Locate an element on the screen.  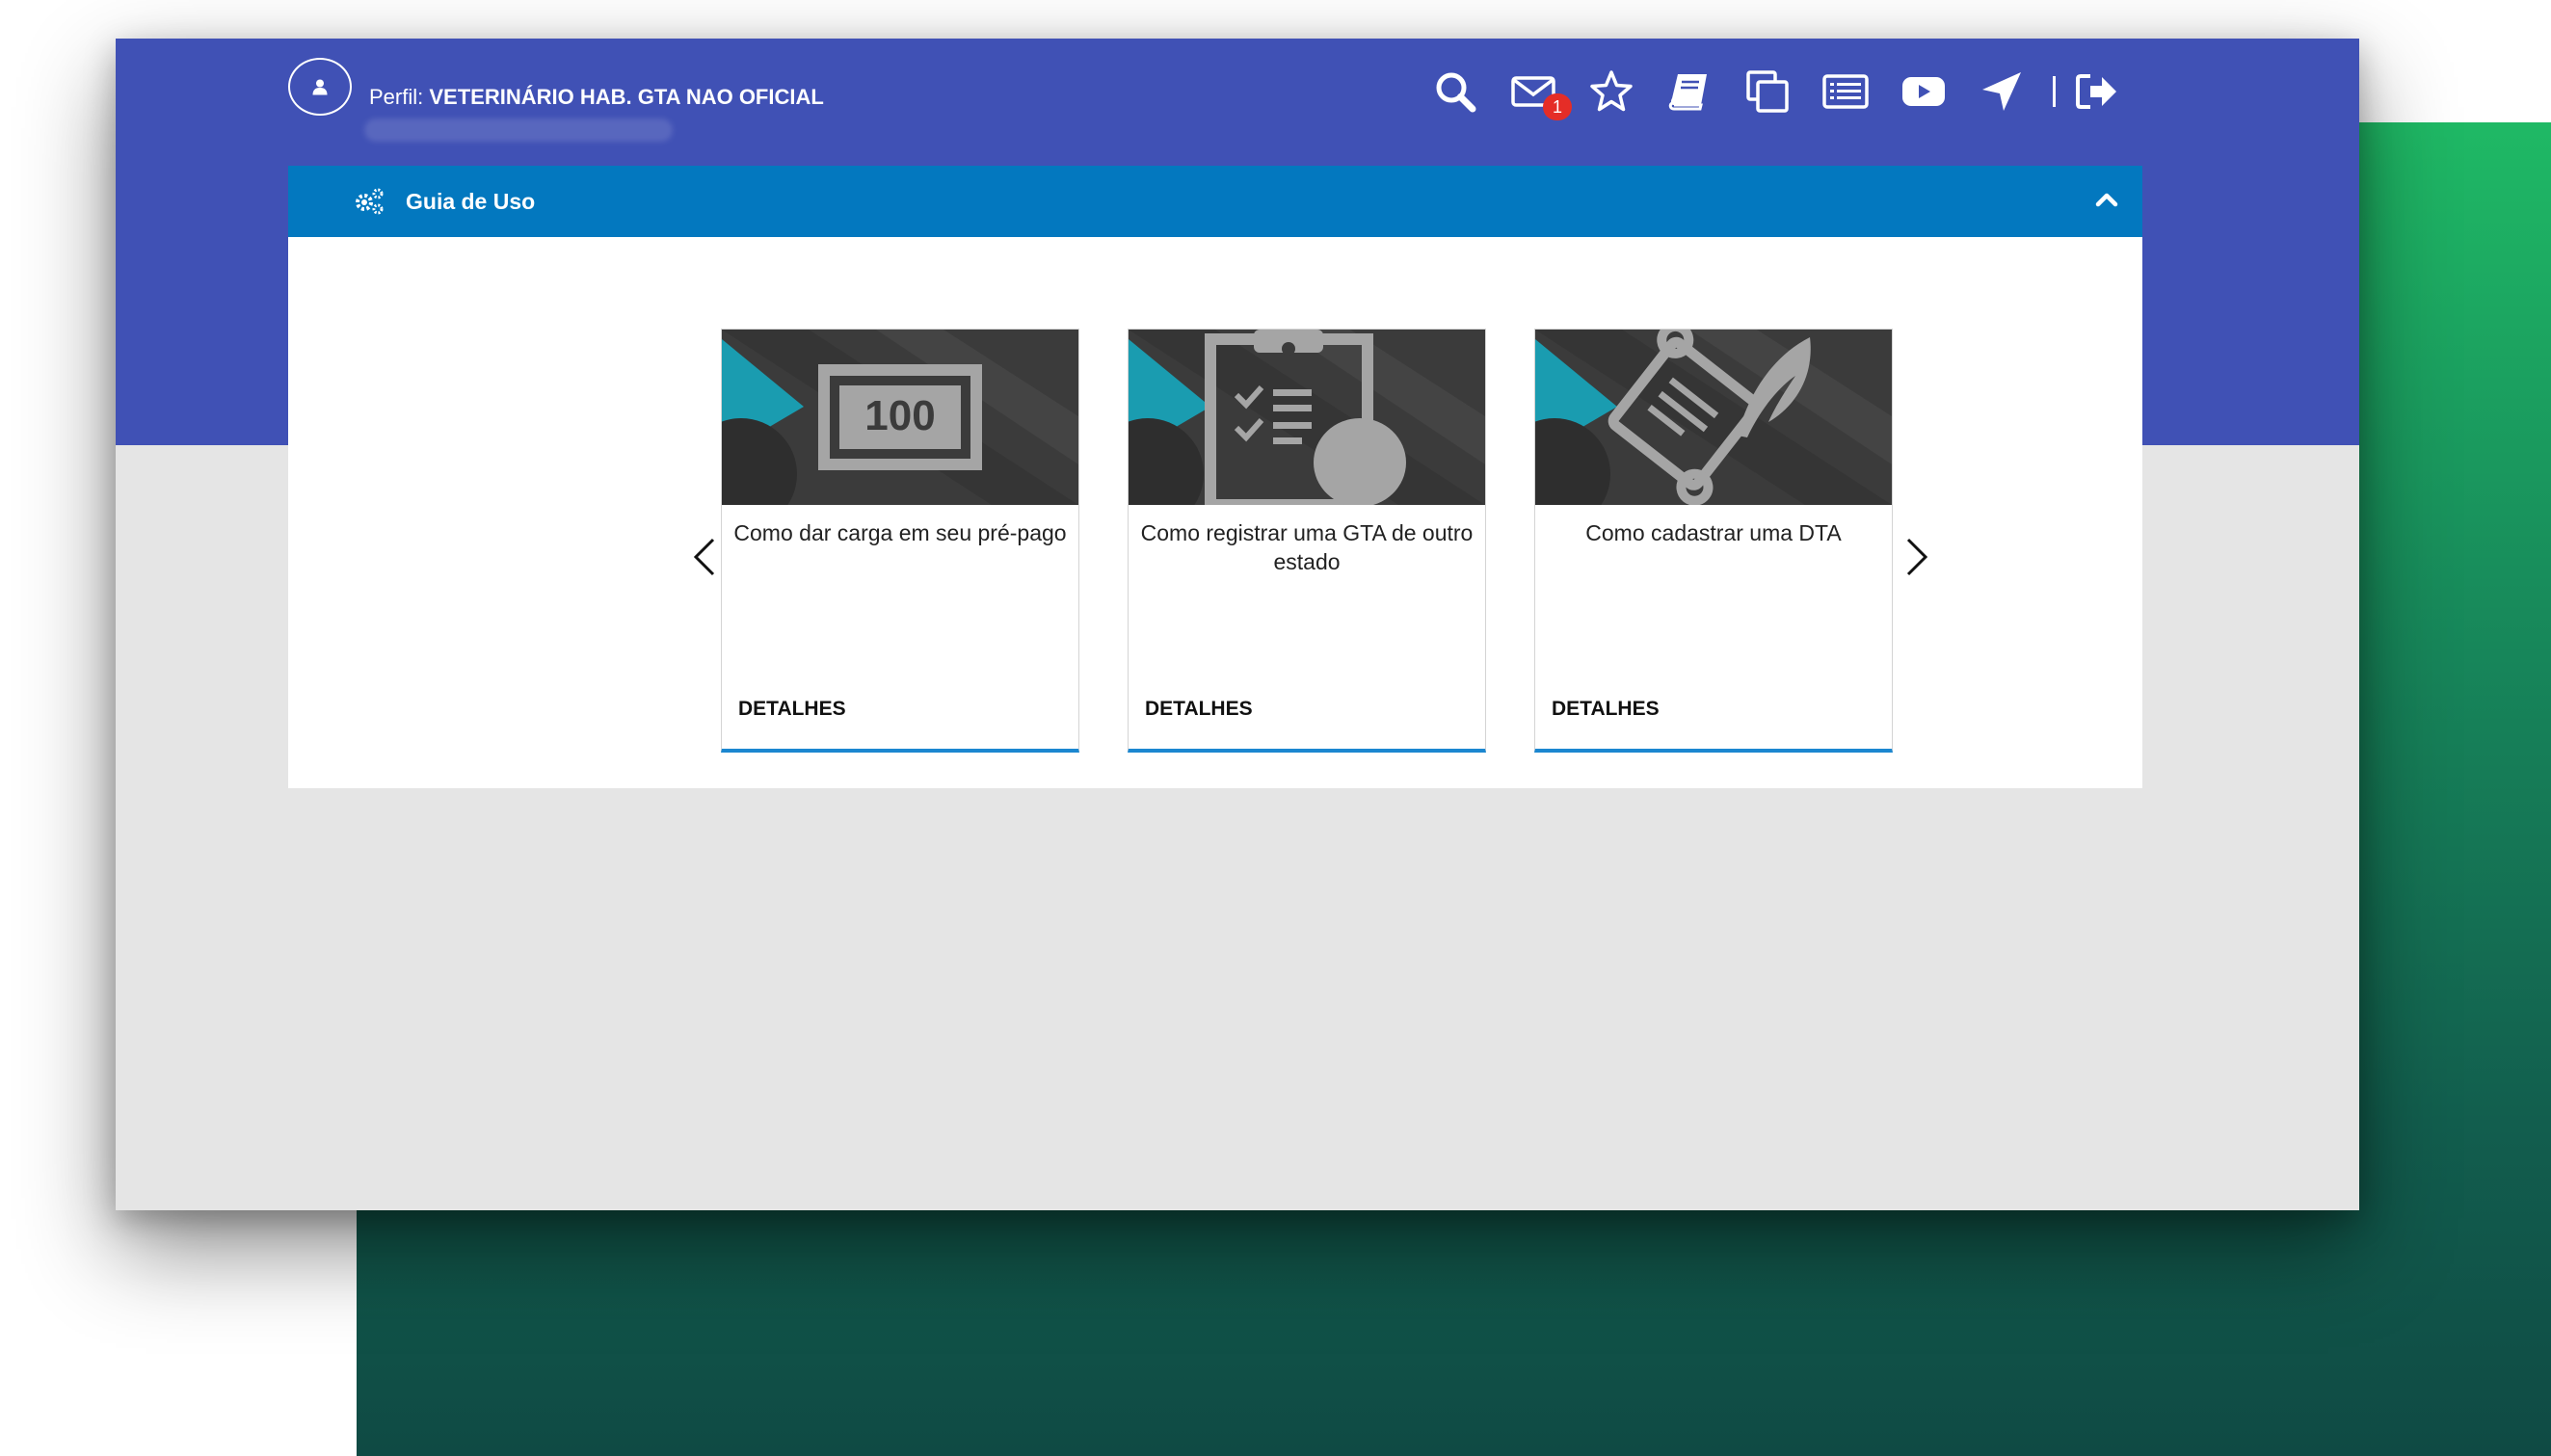
book-button is located at coordinates (1689, 92).